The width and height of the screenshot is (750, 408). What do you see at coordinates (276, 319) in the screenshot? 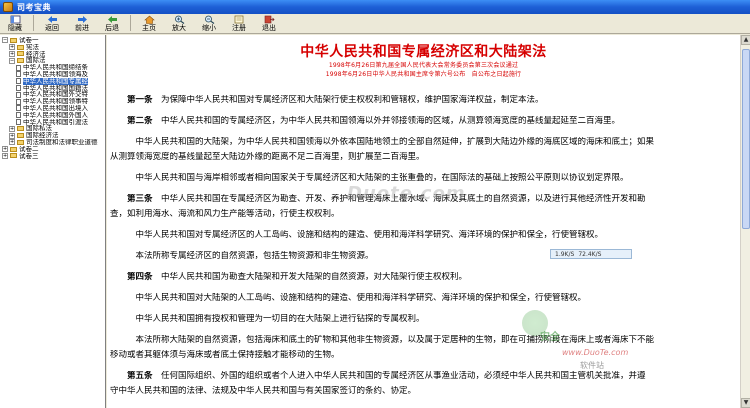
I see `paragraph-text: 中华人民共和国拥有授权和管理为一切目的在大陆架上进行钻探的专属权利。` at bounding box center [276, 319].